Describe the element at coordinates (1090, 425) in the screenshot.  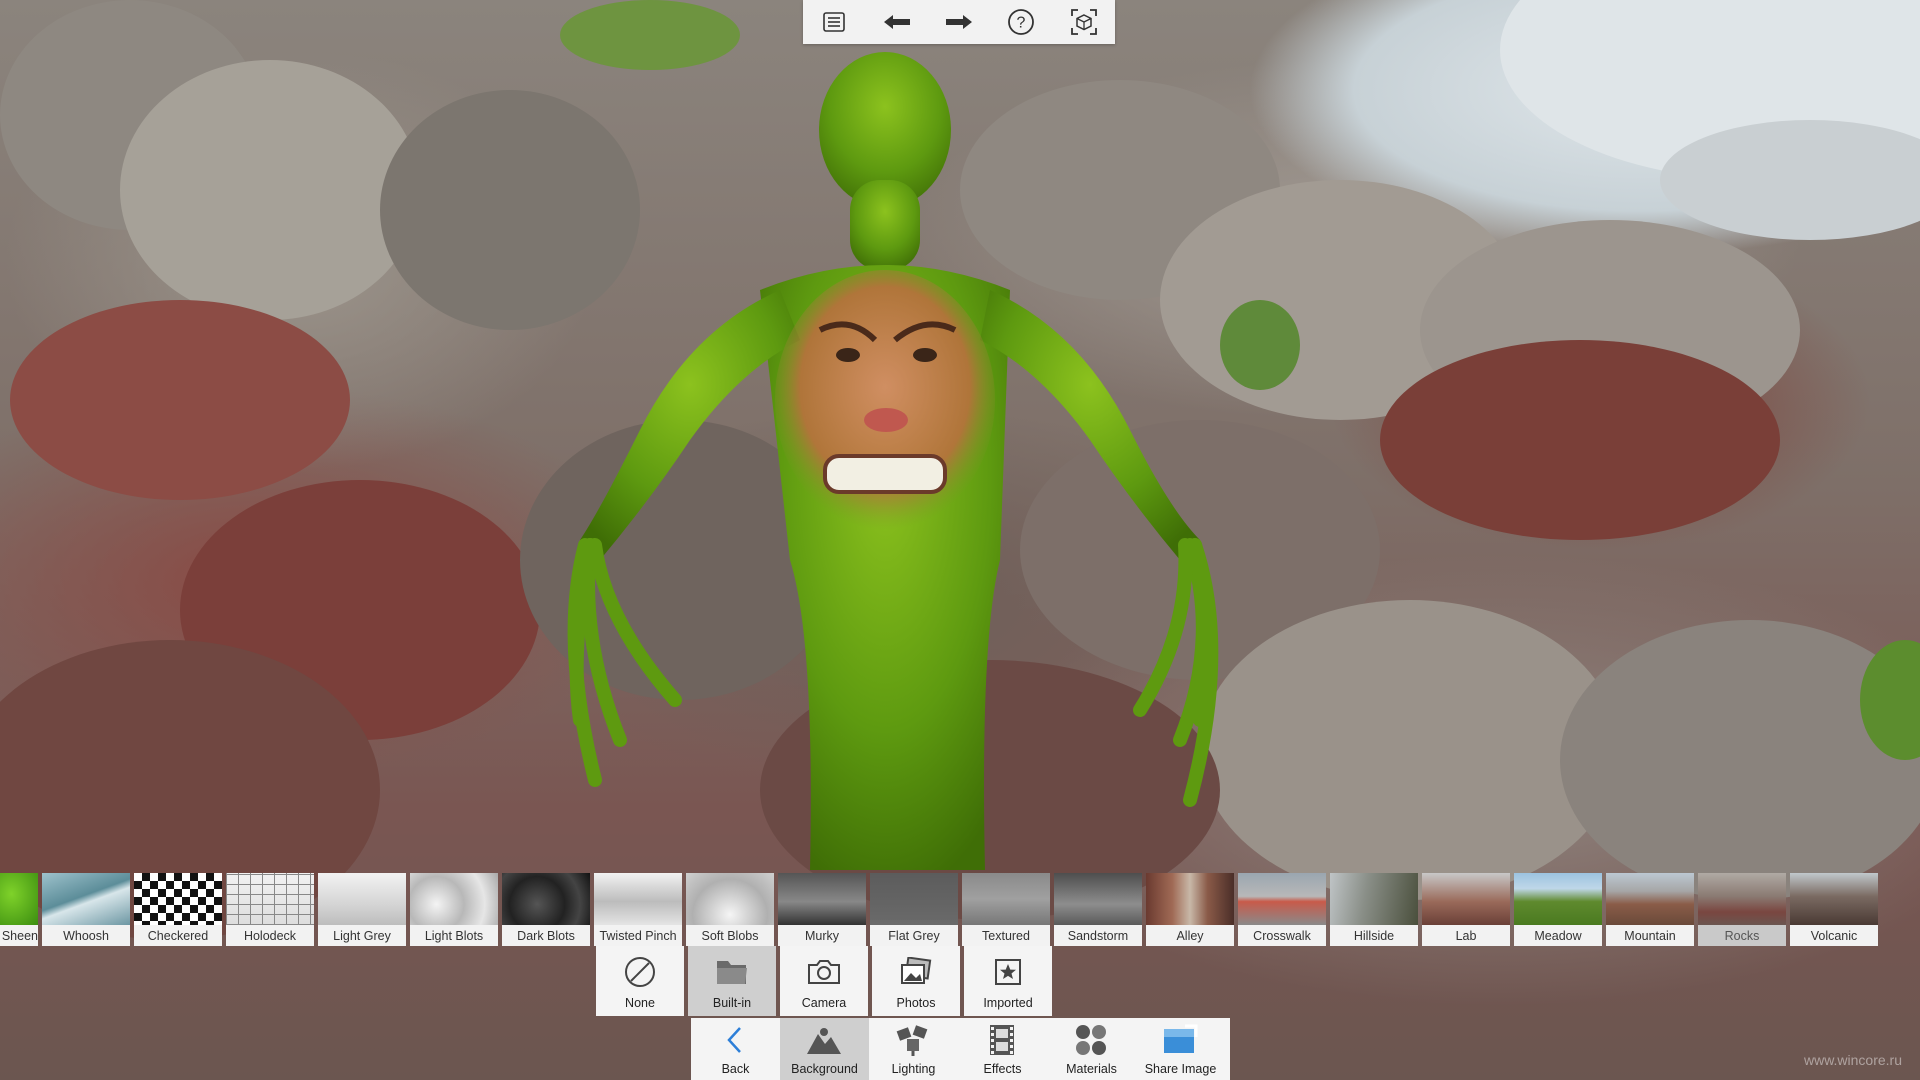
I see `figure-right-arm` at that location.